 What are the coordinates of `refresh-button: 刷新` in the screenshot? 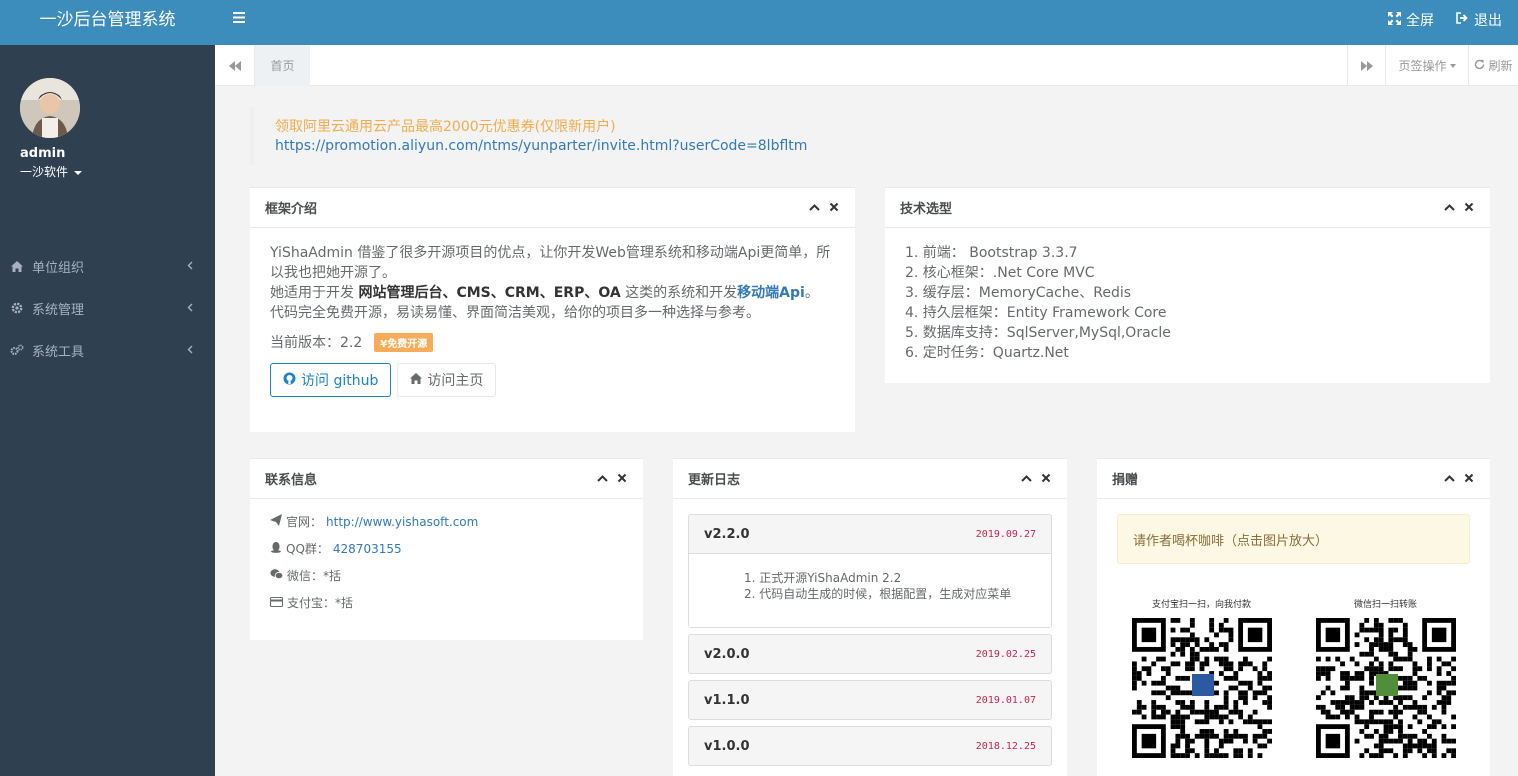 It's located at (1493, 65).